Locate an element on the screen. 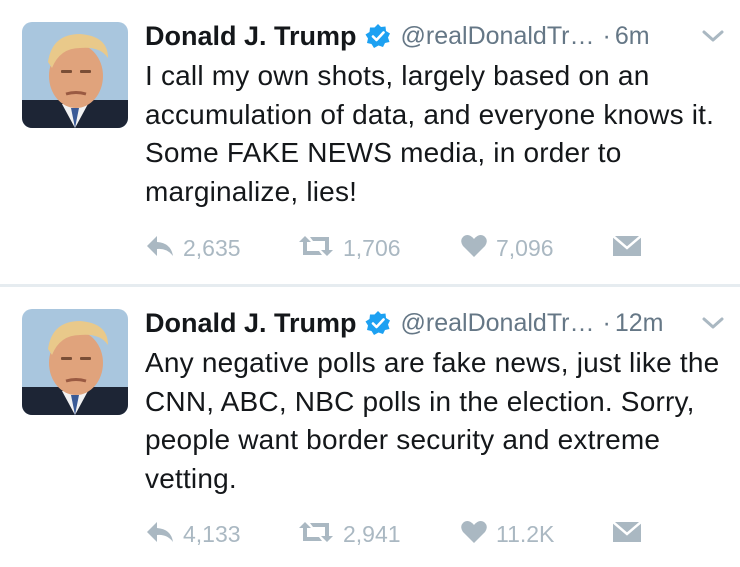 The image size is (740, 567). reply-button: 2,635 is located at coordinates (193, 248).